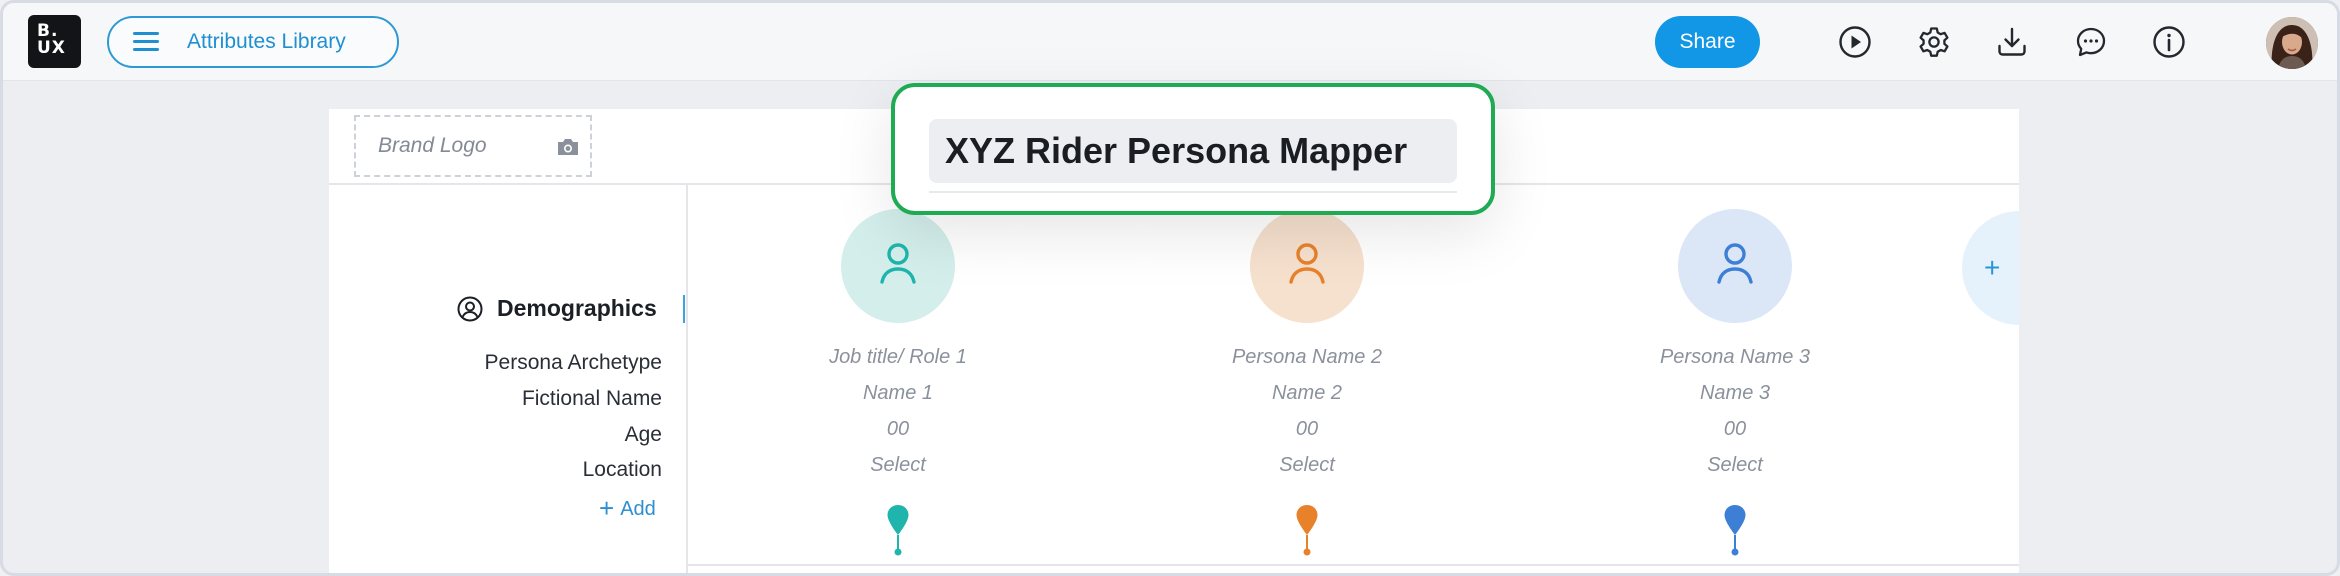  What do you see at coordinates (51, 48) in the screenshot?
I see `logo-text-line2: UX` at bounding box center [51, 48].